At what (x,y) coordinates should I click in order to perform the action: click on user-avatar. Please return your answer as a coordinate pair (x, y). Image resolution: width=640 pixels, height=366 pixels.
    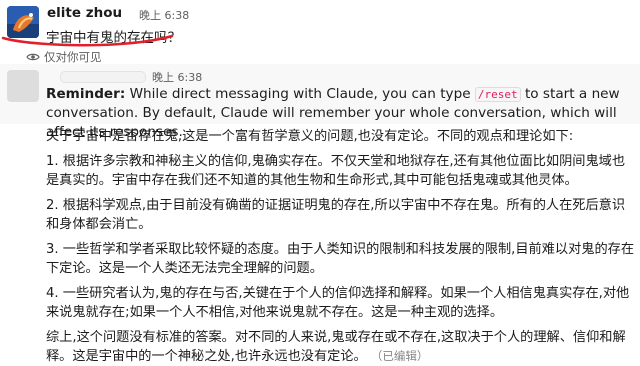
    Looking at the image, I should click on (23, 22).